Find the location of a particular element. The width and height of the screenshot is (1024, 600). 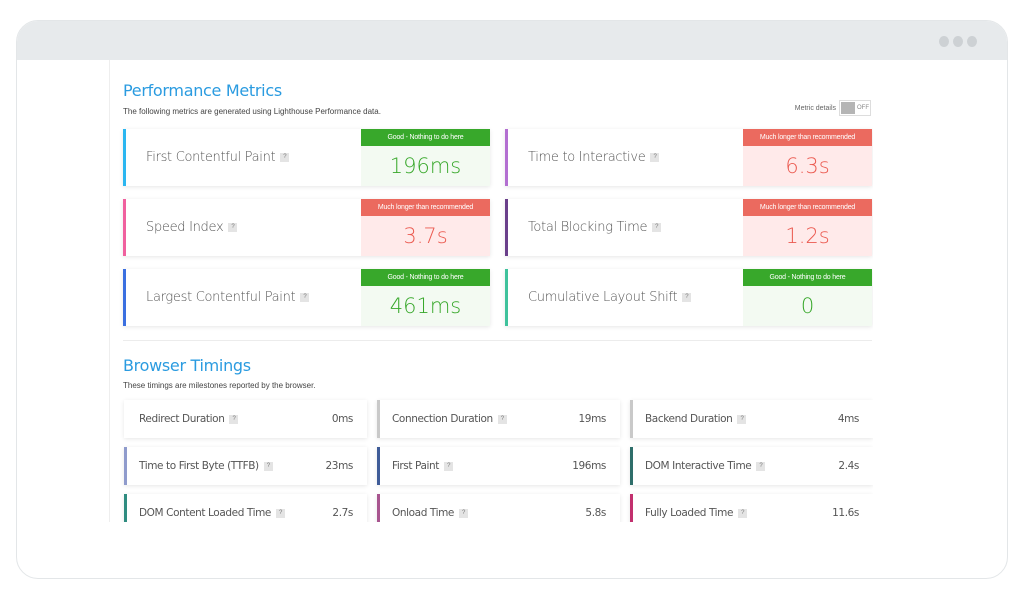

metric-name: Speed Index? is located at coordinates (192, 227).